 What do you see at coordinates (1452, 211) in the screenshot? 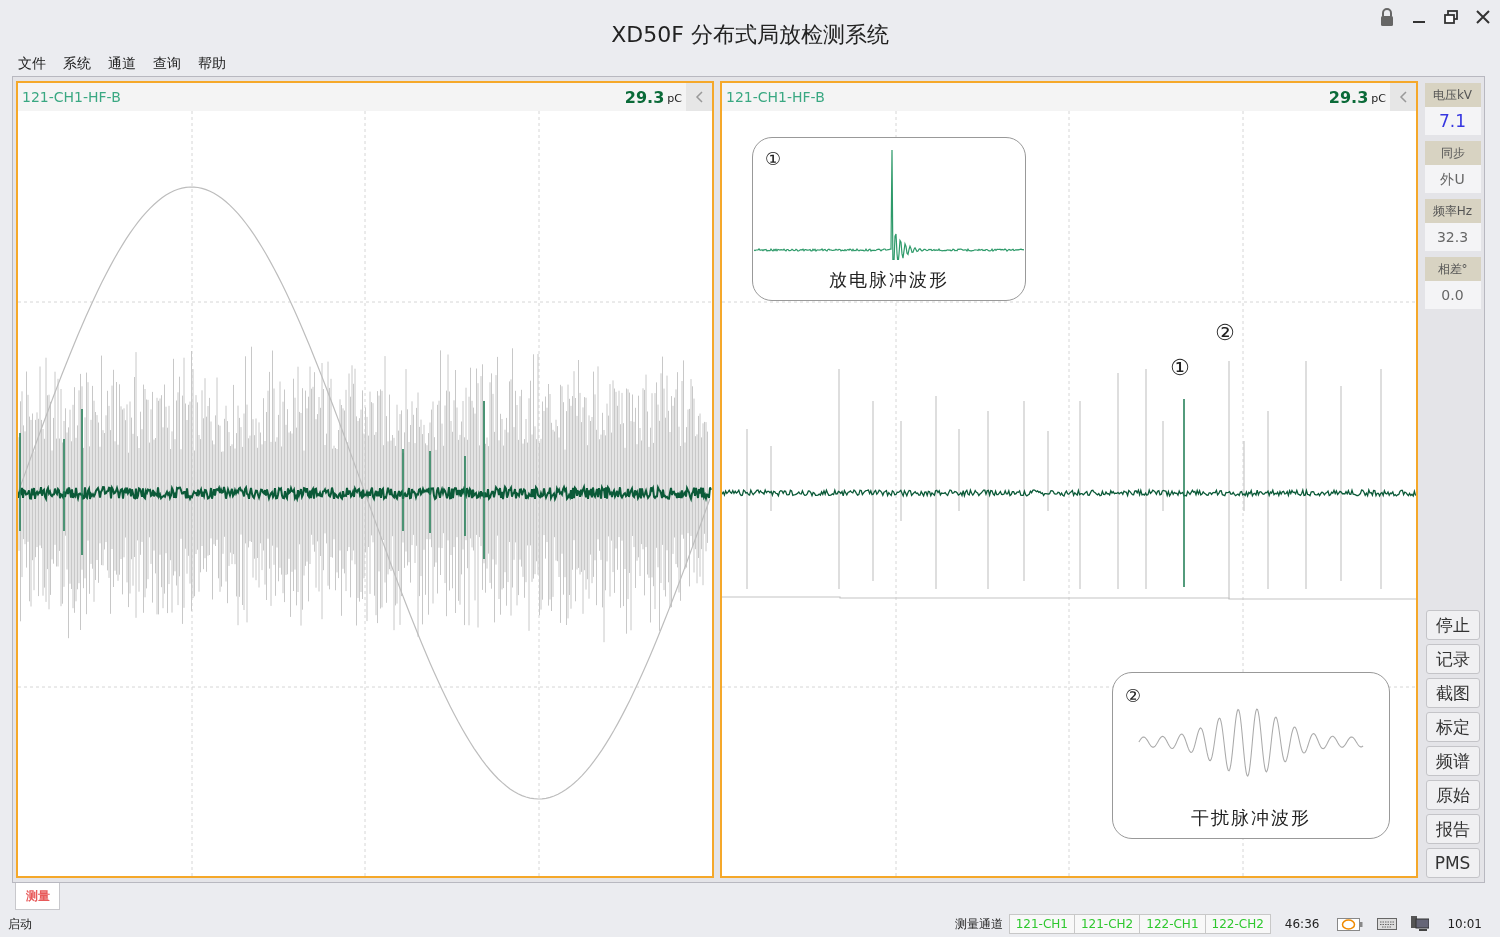
I see `reading-label: 频率Hz` at bounding box center [1452, 211].